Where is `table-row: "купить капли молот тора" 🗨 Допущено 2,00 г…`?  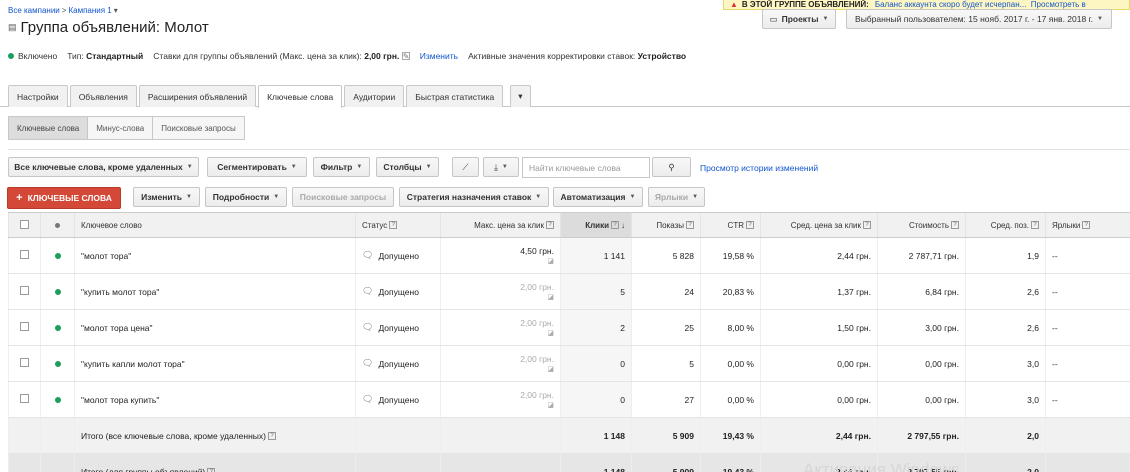
table-row: "купить капли молот тора" 🗨 Допущено 2,00 г… is located at coordinates (569, 363).